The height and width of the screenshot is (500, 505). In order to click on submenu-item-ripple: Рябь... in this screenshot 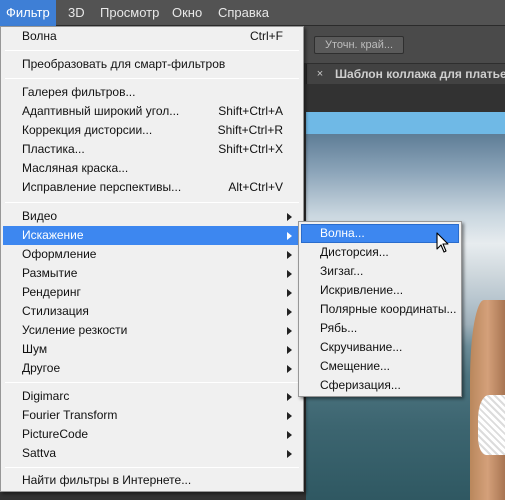, I will do `click(380, 328)`.